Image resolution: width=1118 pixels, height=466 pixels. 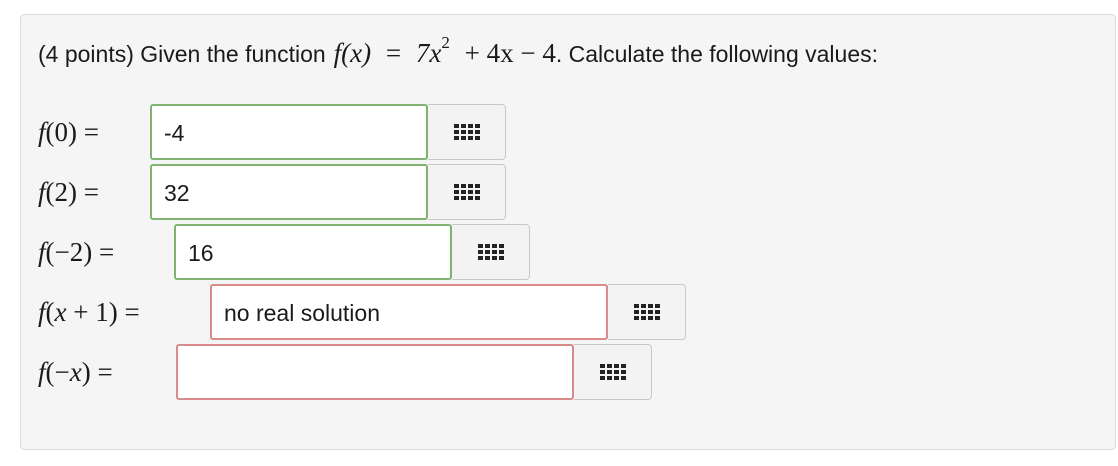 I want to click on function-formula: f(x) = 7x2 + 4x − 4, so click(x=444, y=51).